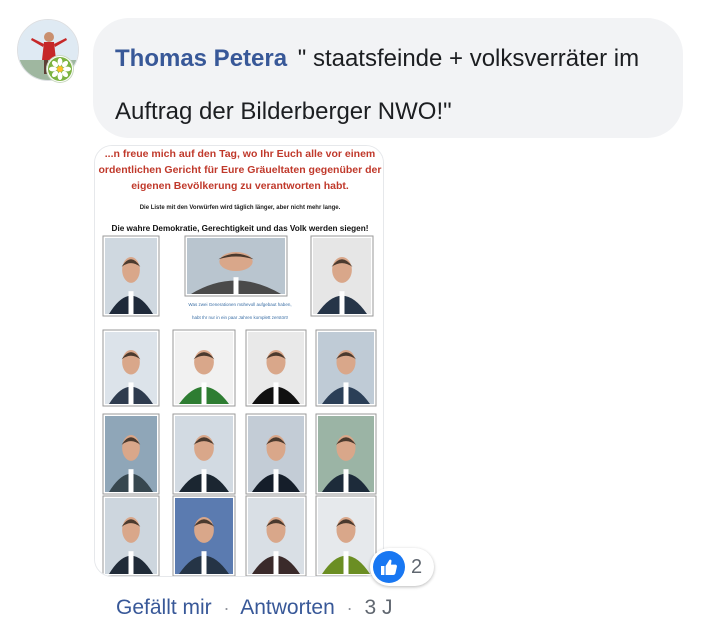 The height and width of the screenshot is (635, 710). I want to click on thumbs-up-icon, so click(389, 567).